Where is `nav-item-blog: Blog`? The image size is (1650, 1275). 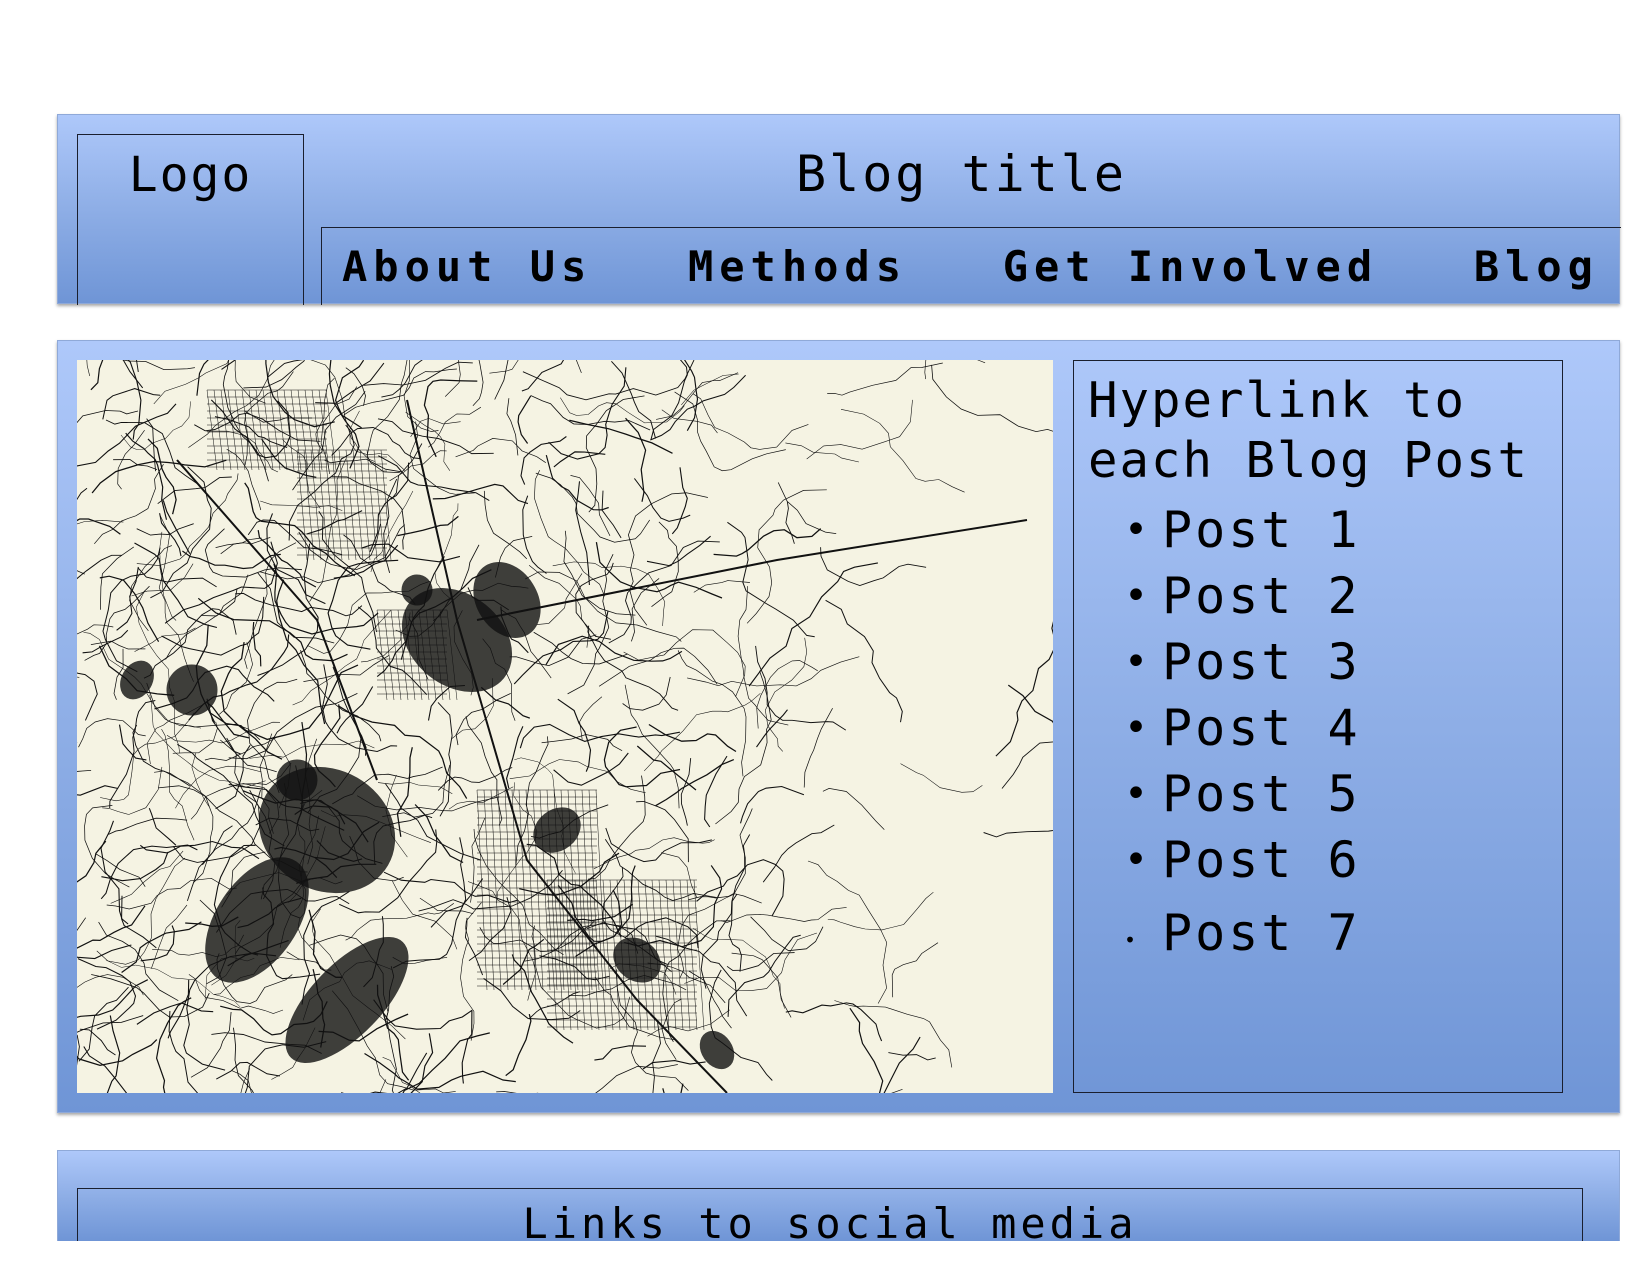
nav-item-blog: Blog is located at coordinates (1536, 266).